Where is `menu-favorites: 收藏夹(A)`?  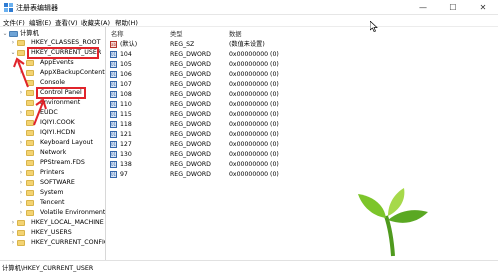 menu-favorites: 收藏夹(A) is located at coordinates (95, 22).